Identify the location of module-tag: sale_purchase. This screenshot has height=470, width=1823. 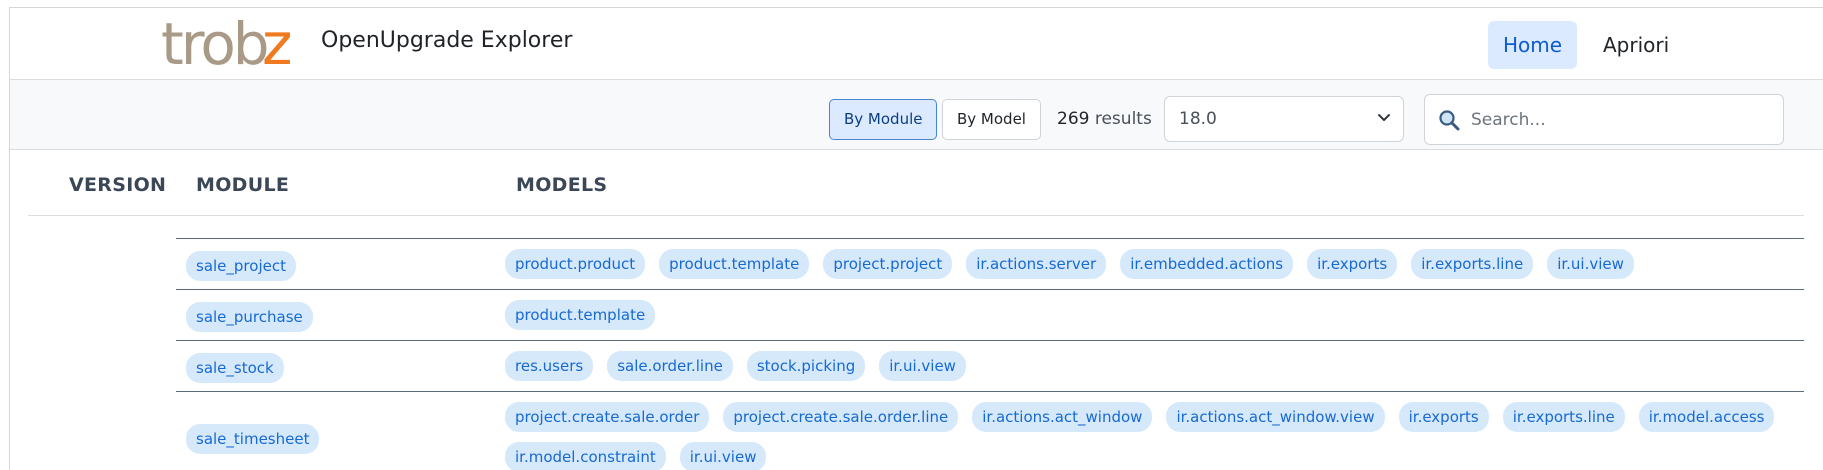
(249, 317).